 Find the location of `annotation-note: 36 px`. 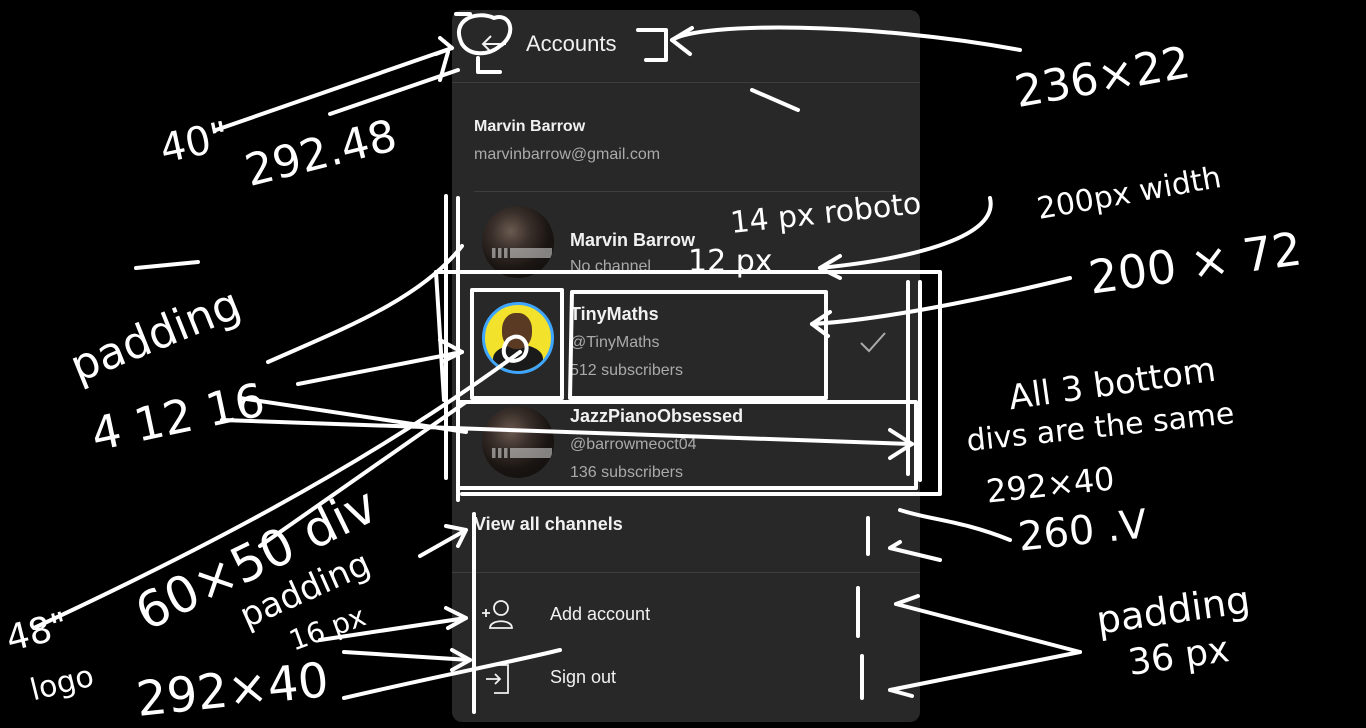

annotation-note: 36 px is located at coordinates (1178, 656).